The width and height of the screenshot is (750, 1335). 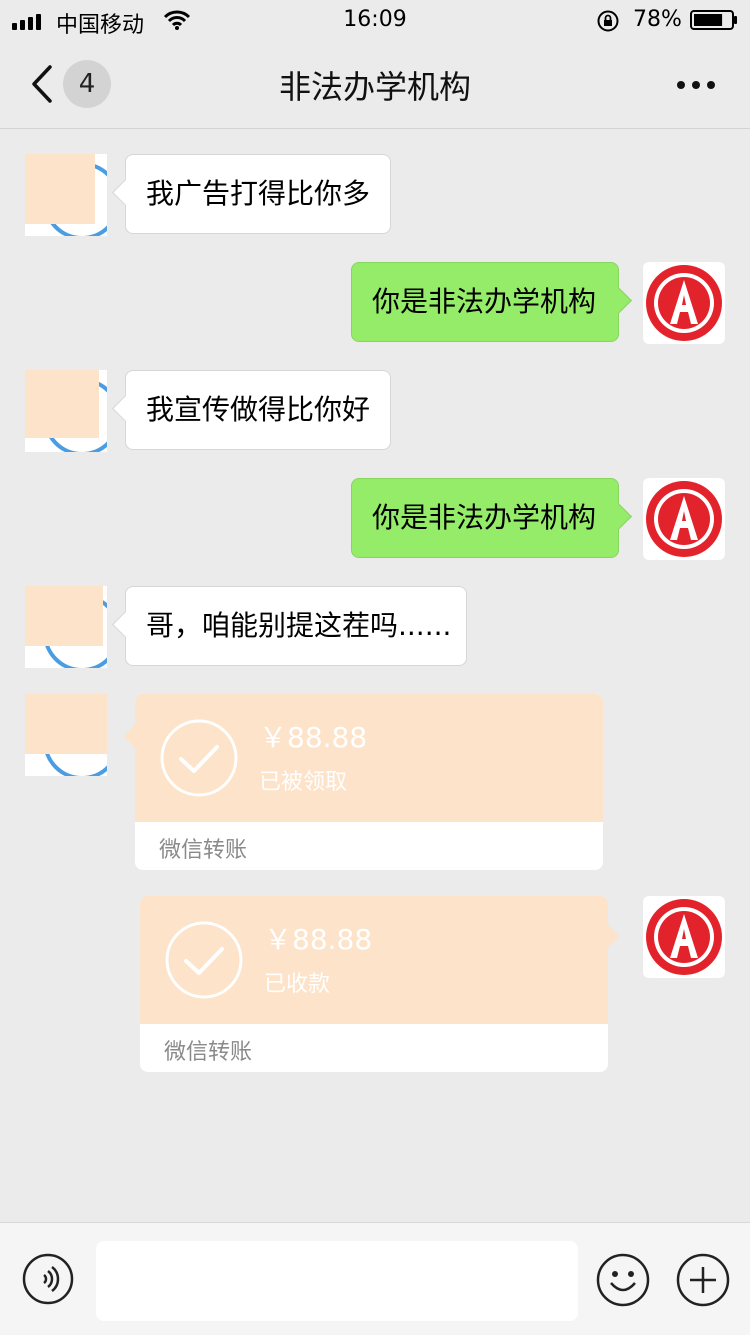 What do you see at coordinates (374, 984) in the screenshot?
I see `transfer-card: ￥88.88 已收款 微信转账` at bounding box center [374, 984].